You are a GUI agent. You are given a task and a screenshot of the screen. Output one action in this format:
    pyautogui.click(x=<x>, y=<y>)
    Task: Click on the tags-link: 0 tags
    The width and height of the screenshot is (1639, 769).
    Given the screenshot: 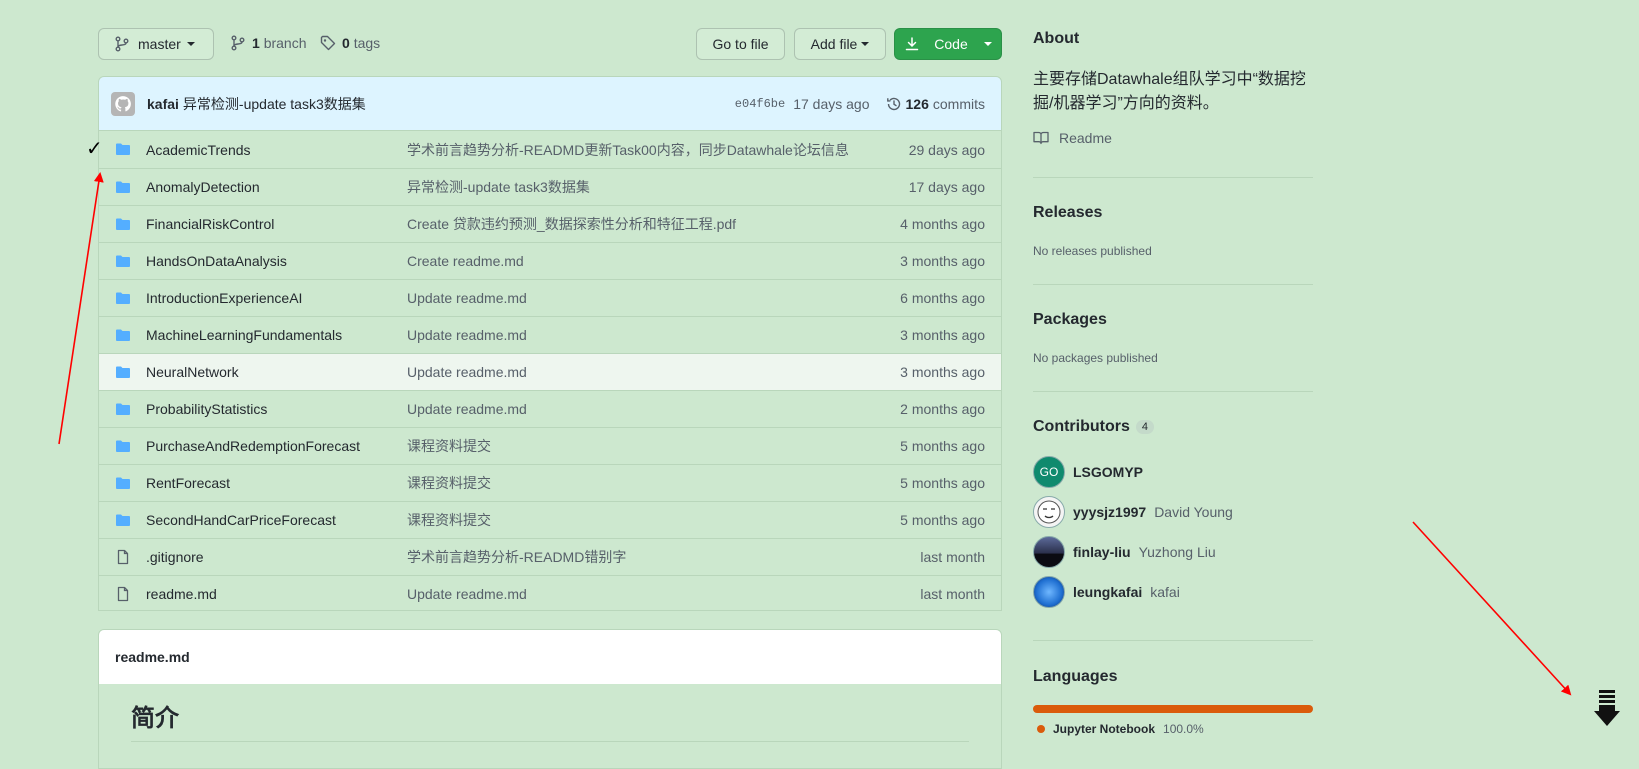 What is the action you would take?
    pyautogui.click(x=350, y=43)
    